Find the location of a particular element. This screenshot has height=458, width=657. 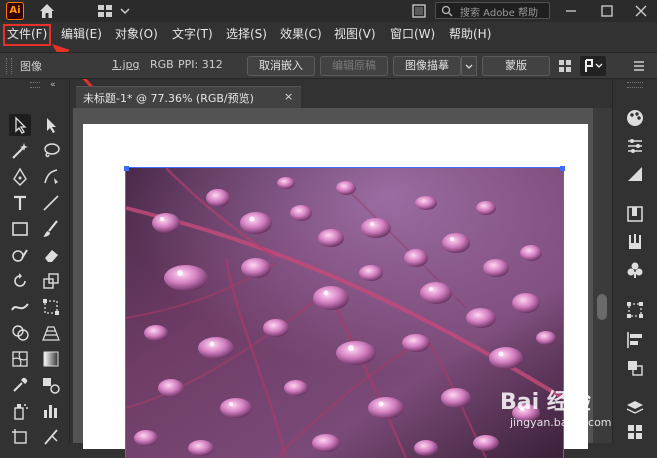

align-icon is located at coordinates (565, 66).